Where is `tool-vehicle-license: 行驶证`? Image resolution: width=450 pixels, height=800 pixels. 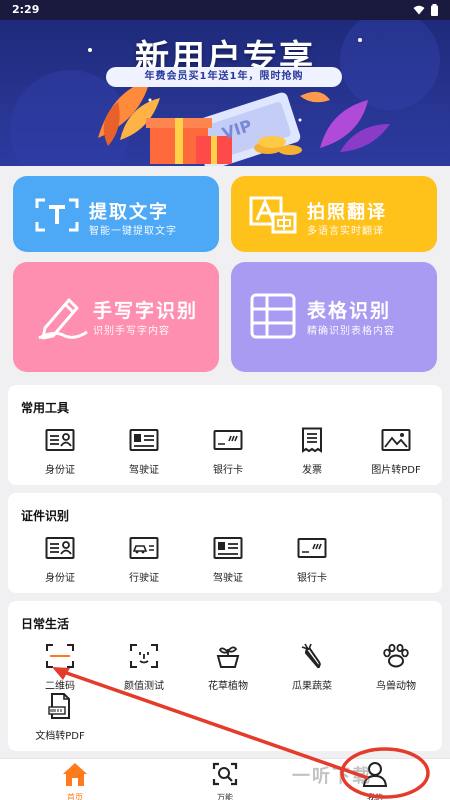
tool-vehicle-license: 行驶证 is located at coordinates (144, 559).